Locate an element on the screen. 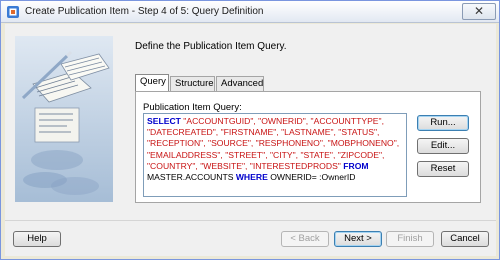 This screenshot has height=260, width=500. finish-button: Finish is located at coordinates (410, 239).